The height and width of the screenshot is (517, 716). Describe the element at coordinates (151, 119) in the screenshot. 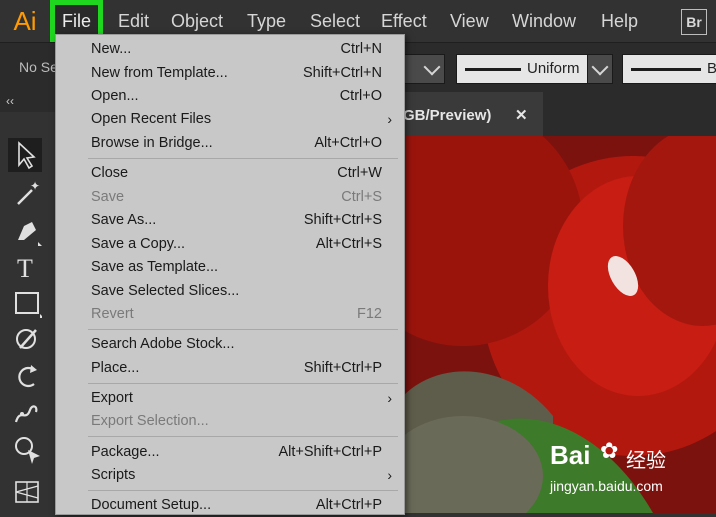

I see `menu-item-label: Open Recent Files` at that location.